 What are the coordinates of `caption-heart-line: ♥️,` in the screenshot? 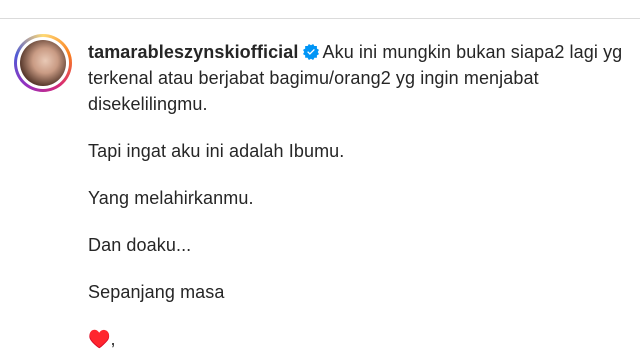 It's located at (102, 339).